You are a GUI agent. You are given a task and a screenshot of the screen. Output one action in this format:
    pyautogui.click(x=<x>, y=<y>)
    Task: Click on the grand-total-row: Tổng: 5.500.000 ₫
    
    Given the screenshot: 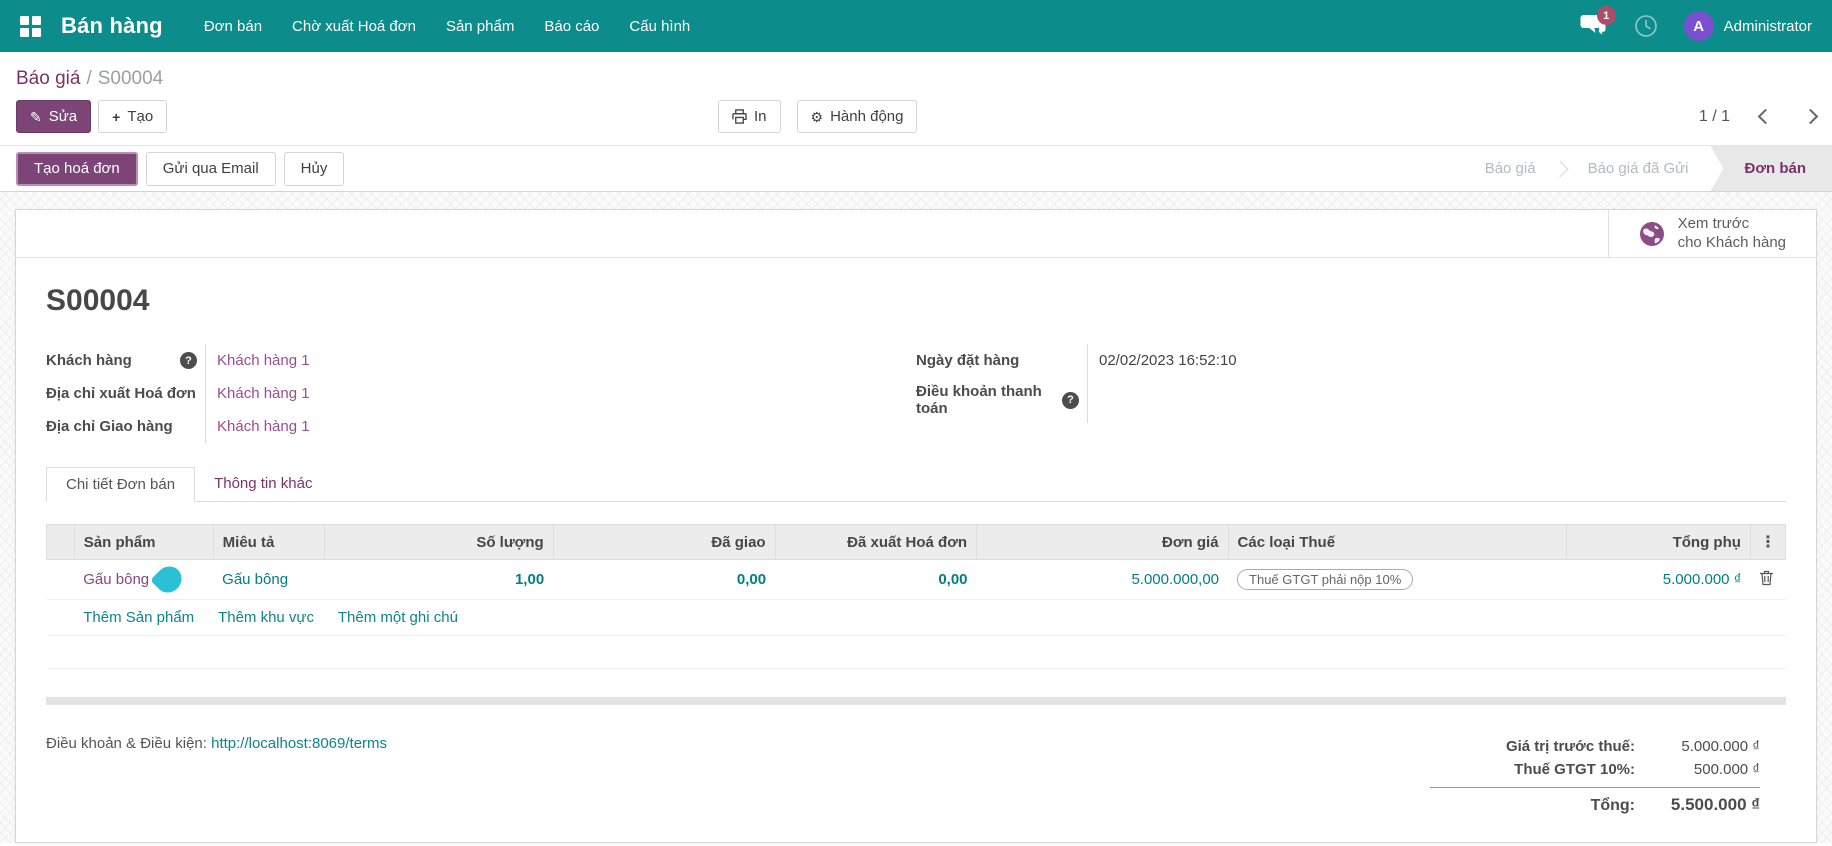 What is the action you would take?
    pyautogui.click(x=1595, y=805)
    